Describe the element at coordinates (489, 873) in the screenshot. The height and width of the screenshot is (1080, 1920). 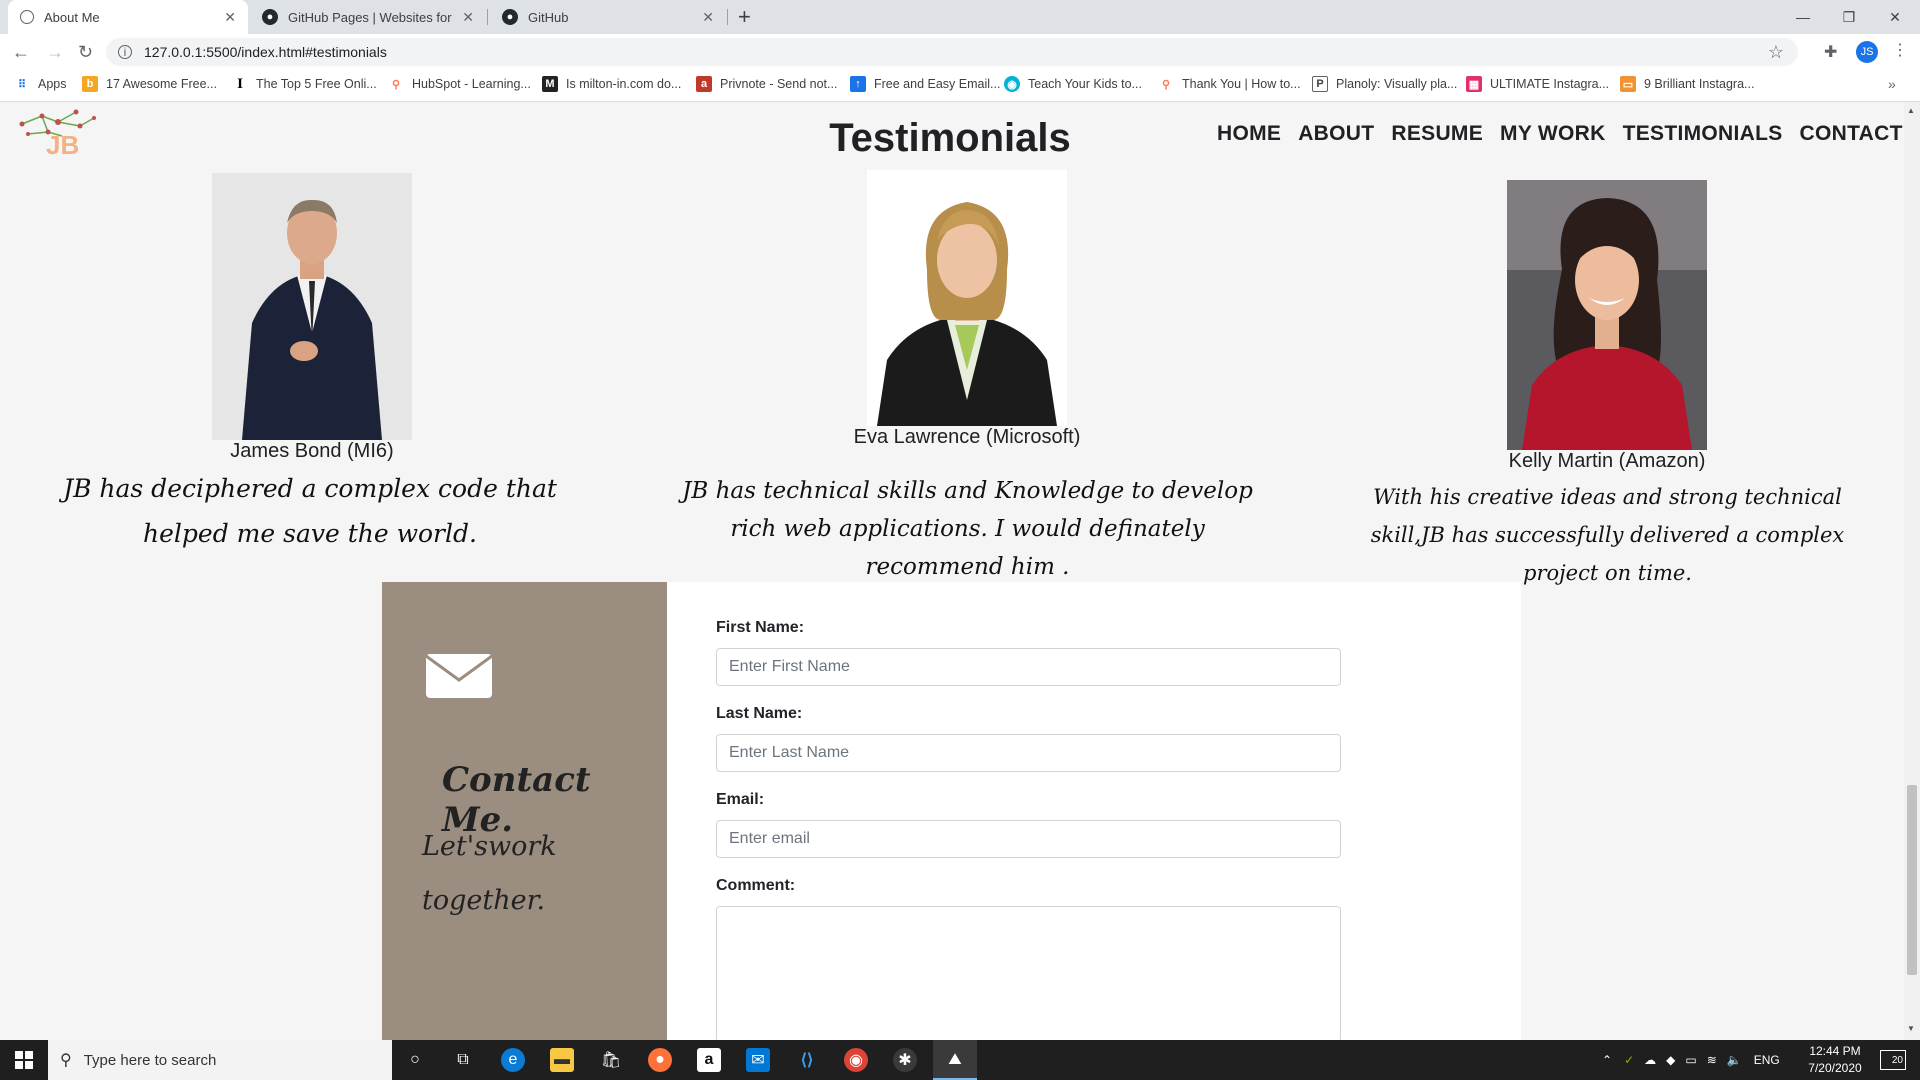
I see `contact-subheading: Let'swork together.` at that location.